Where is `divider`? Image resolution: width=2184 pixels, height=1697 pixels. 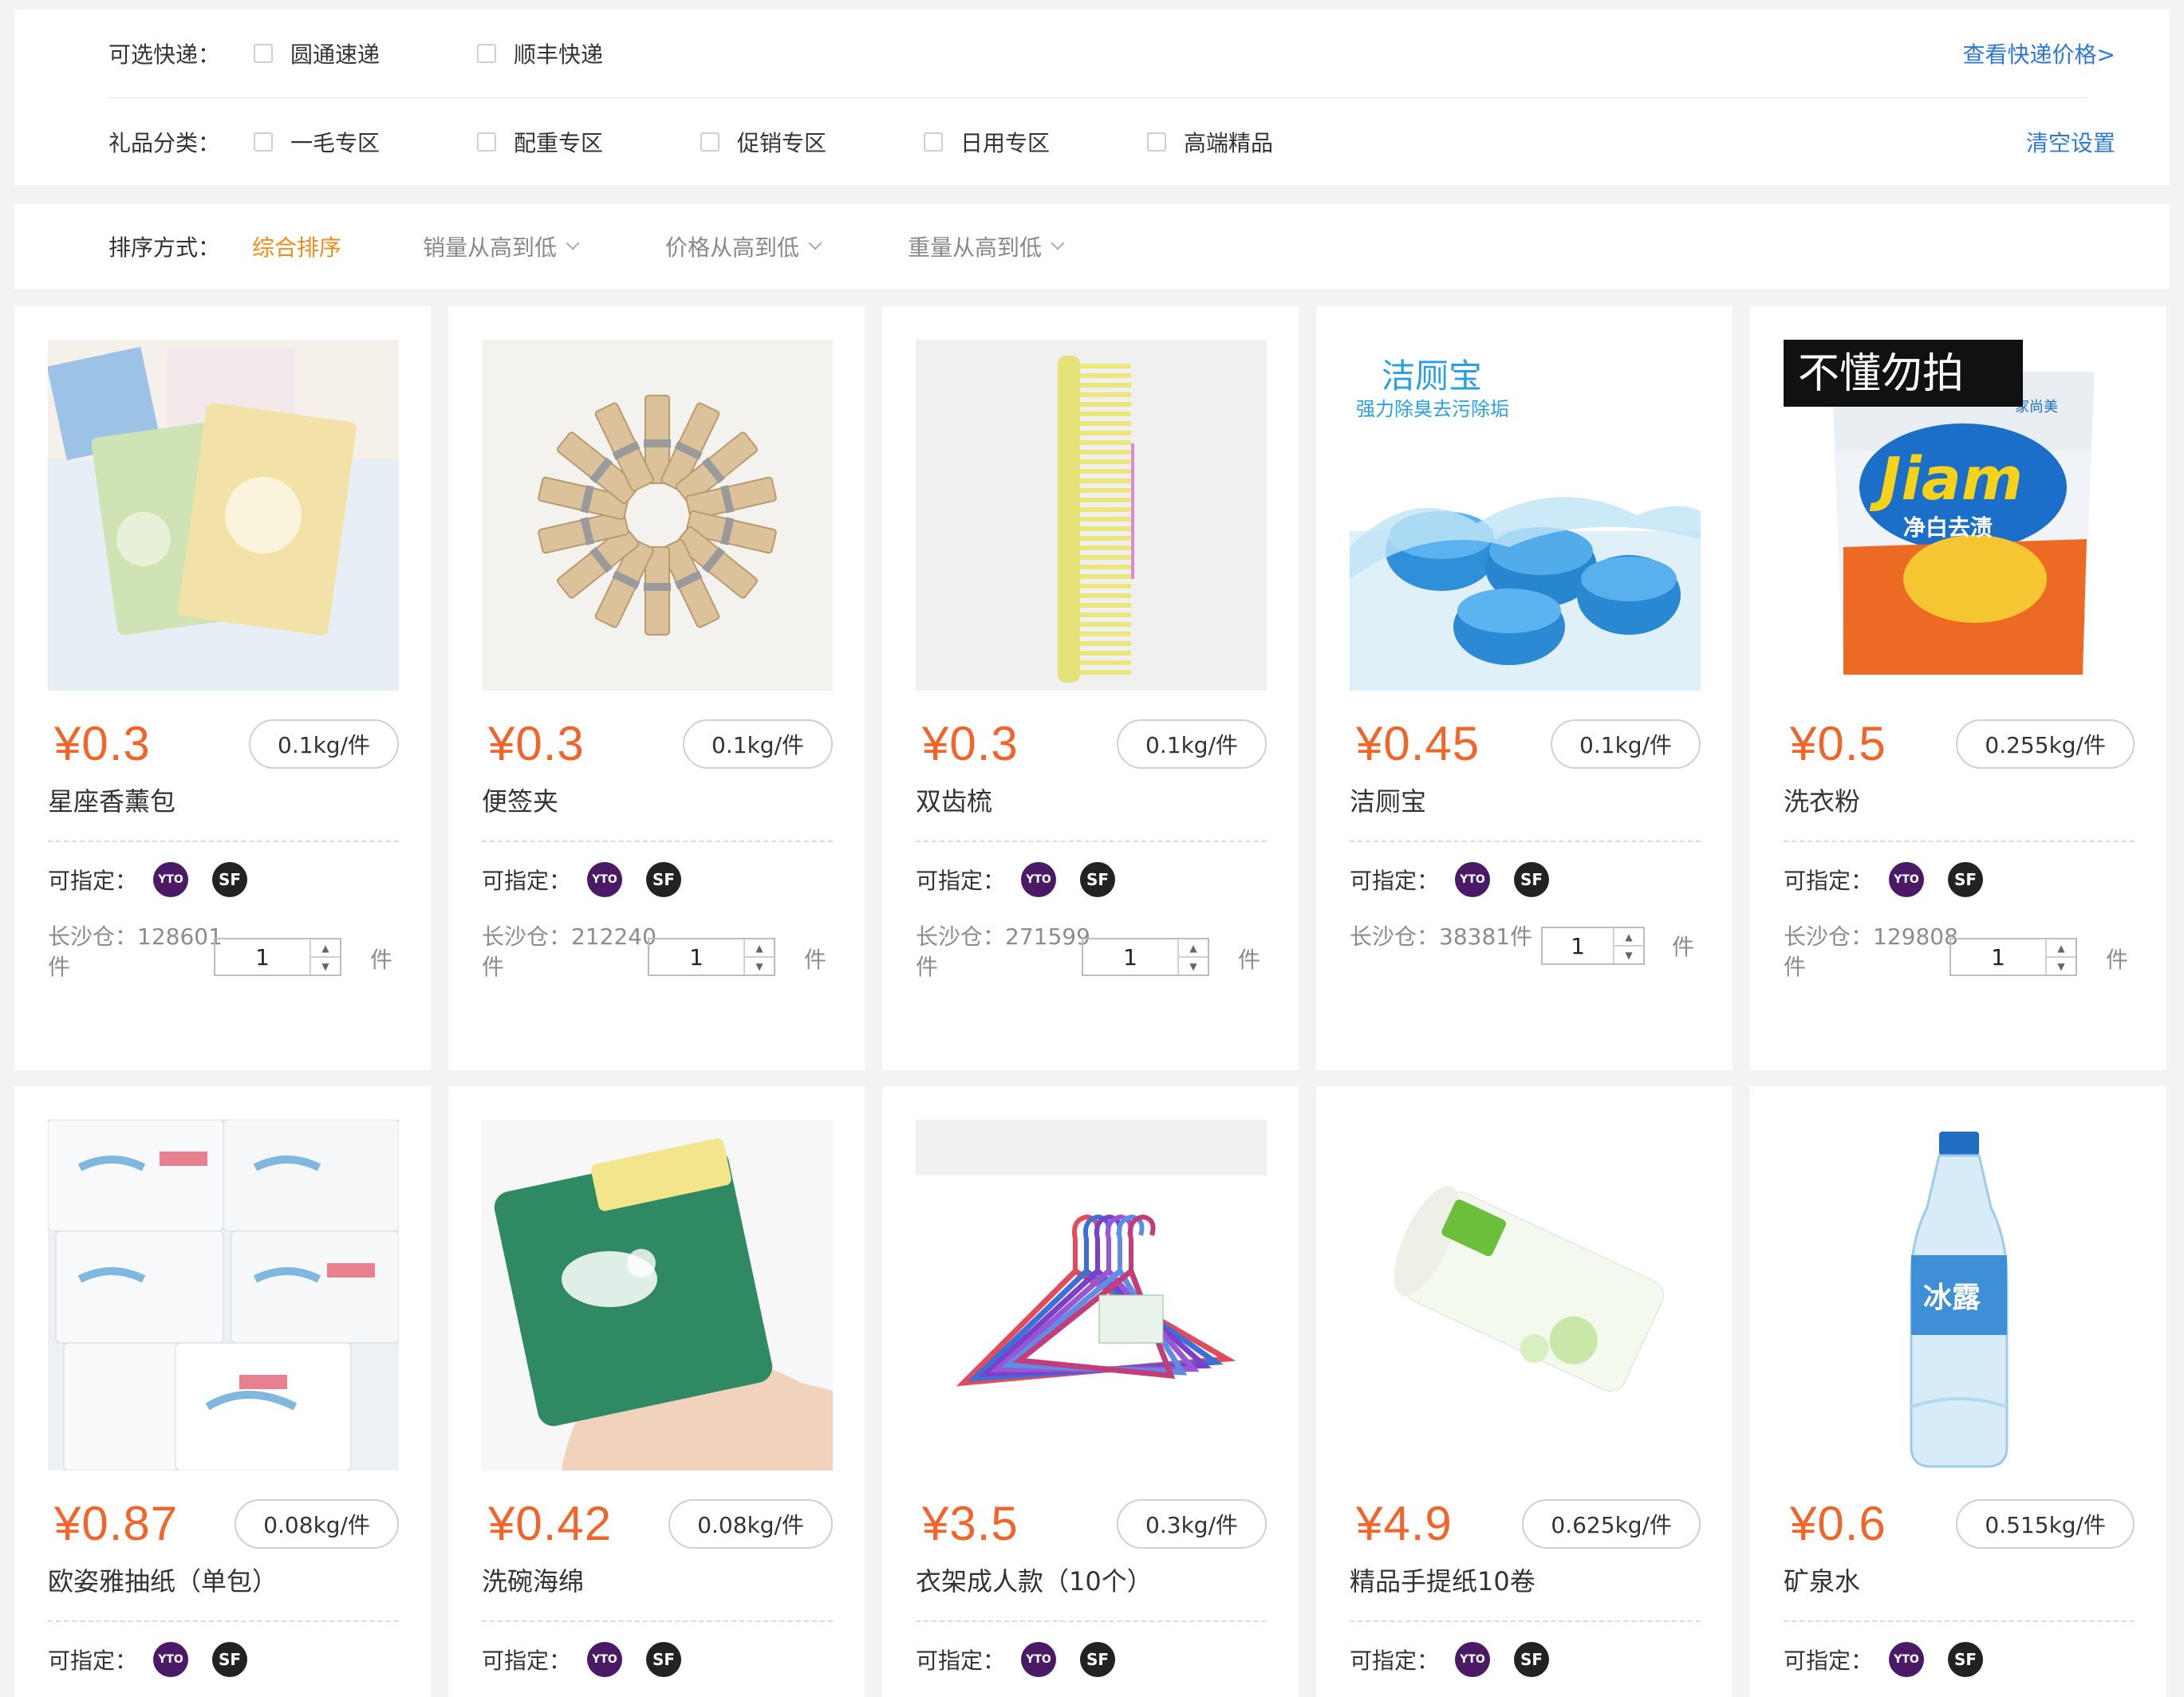
divider is located at coordinates (223, 1621).